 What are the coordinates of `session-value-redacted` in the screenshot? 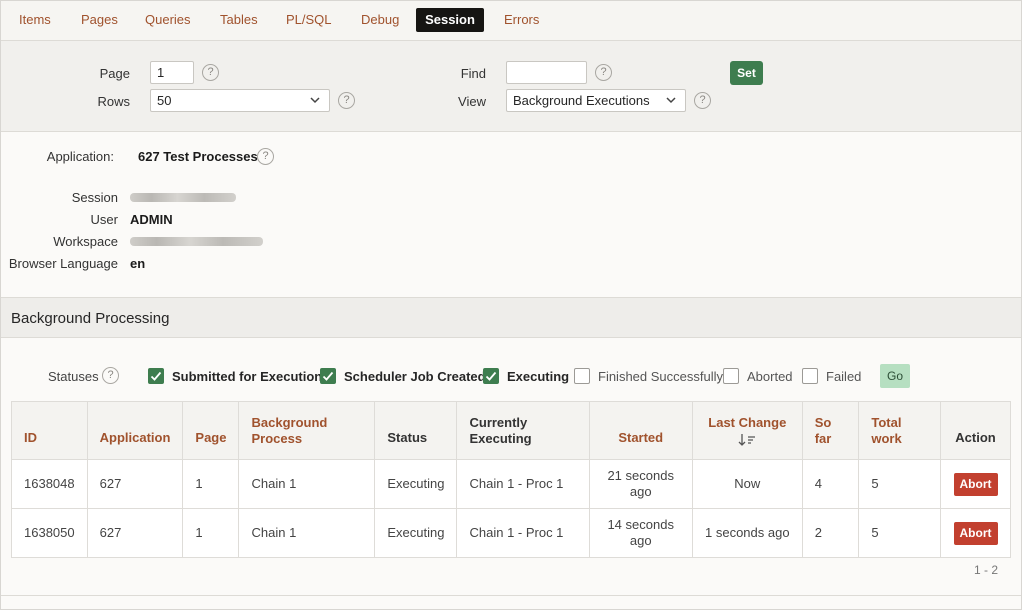 It's located at (183, 197).